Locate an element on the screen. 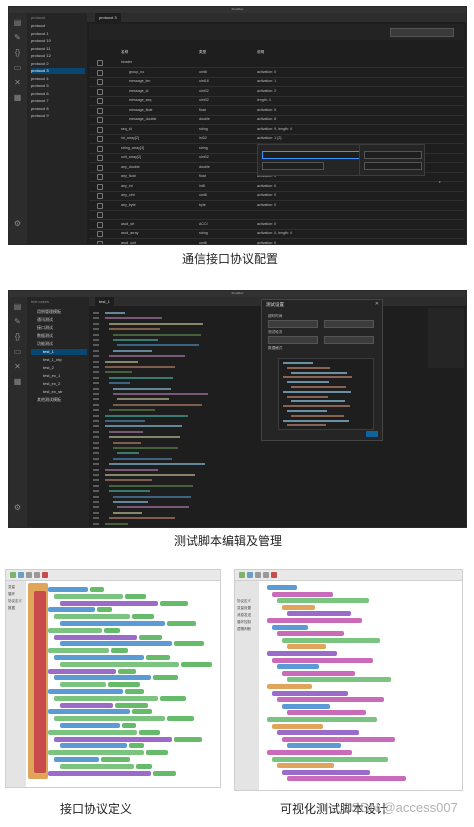 The width and height of the screenshot is (474, 827). sidebar-item: protocol 1 is located at coordinates (58, 34).